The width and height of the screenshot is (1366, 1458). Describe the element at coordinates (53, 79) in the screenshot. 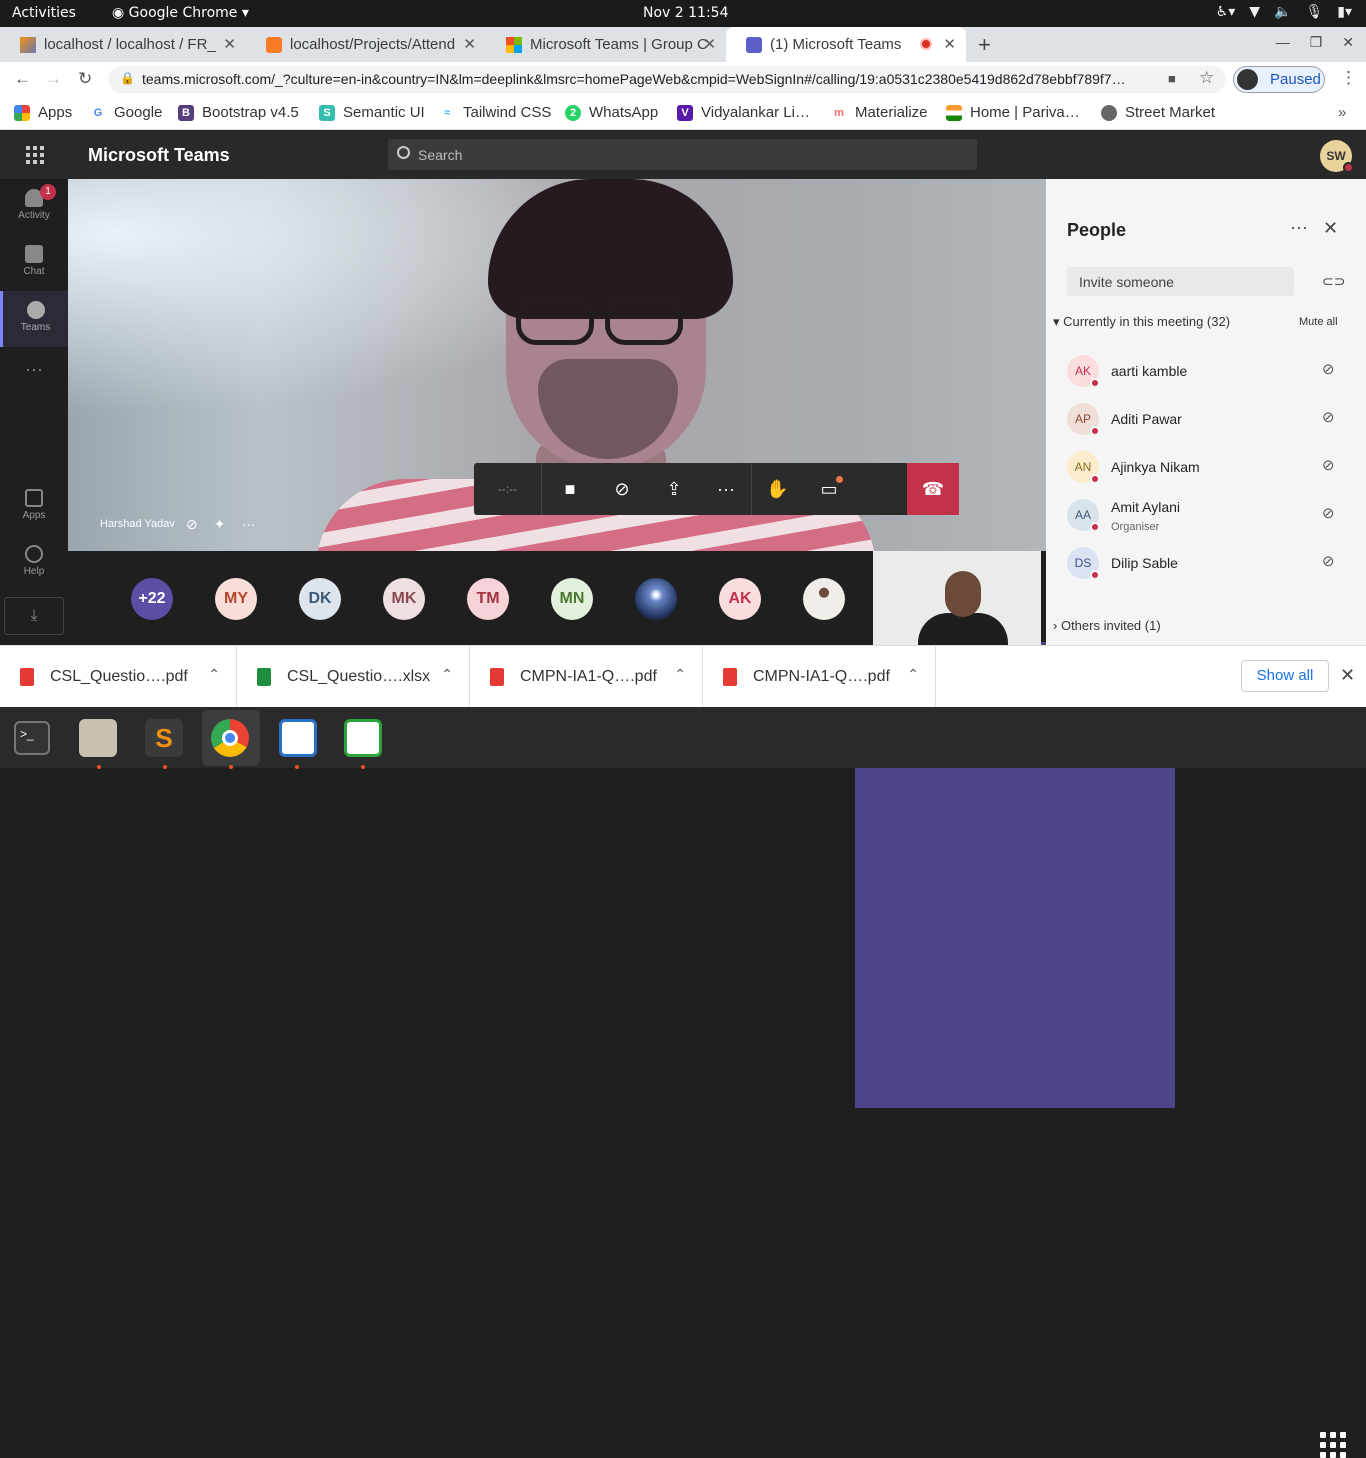

I see `forward-icon: →` at that location.